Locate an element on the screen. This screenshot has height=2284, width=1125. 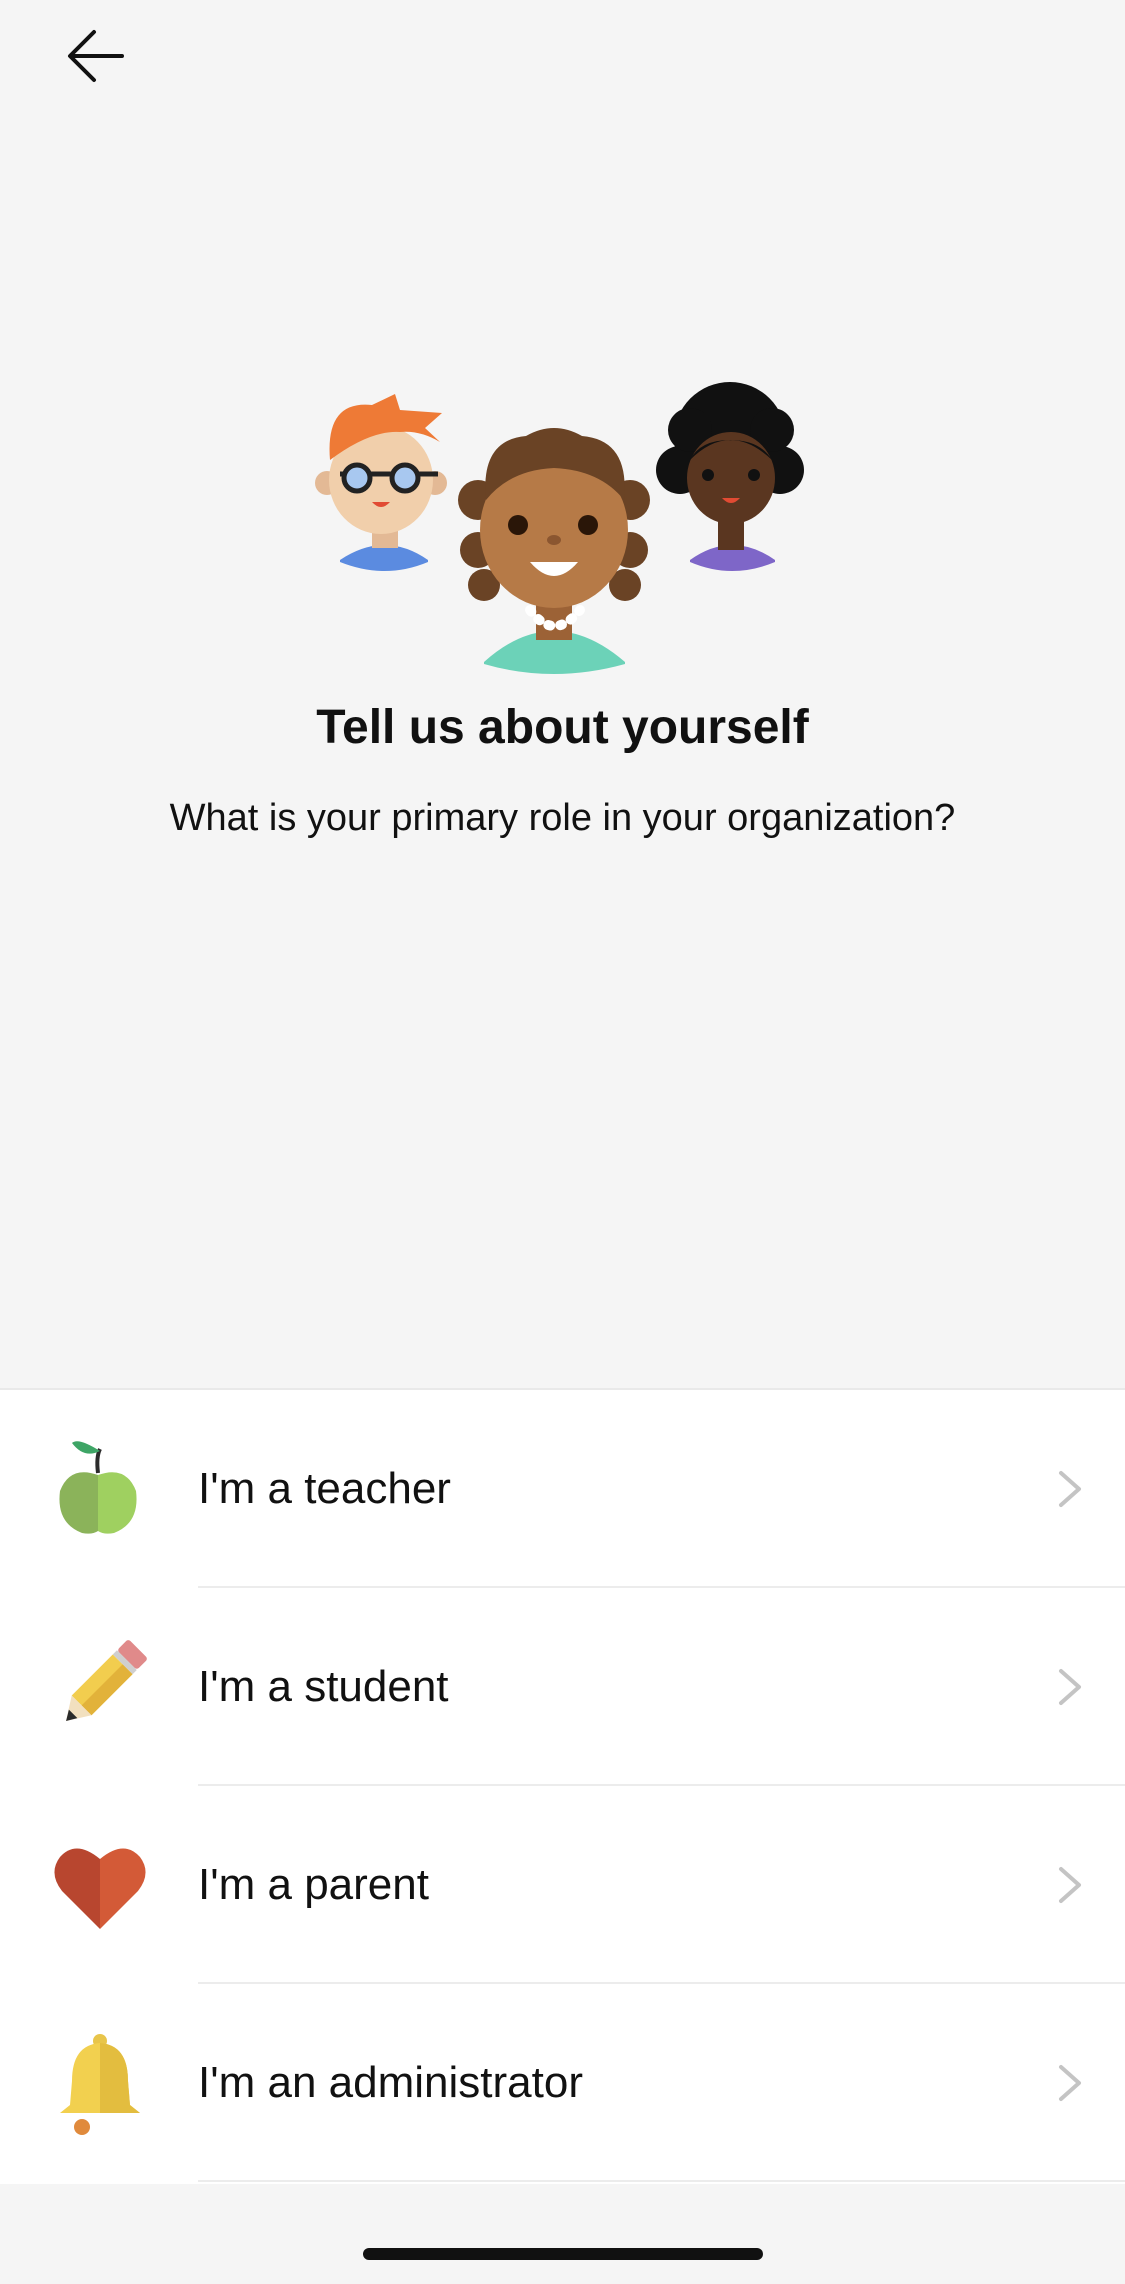
avatar-boy is located at coordinates (381, 482).